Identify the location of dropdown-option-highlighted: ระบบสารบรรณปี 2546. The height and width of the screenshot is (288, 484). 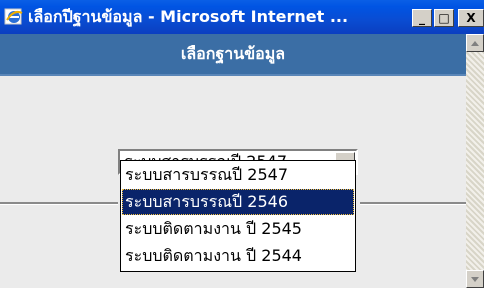
(238, 202).